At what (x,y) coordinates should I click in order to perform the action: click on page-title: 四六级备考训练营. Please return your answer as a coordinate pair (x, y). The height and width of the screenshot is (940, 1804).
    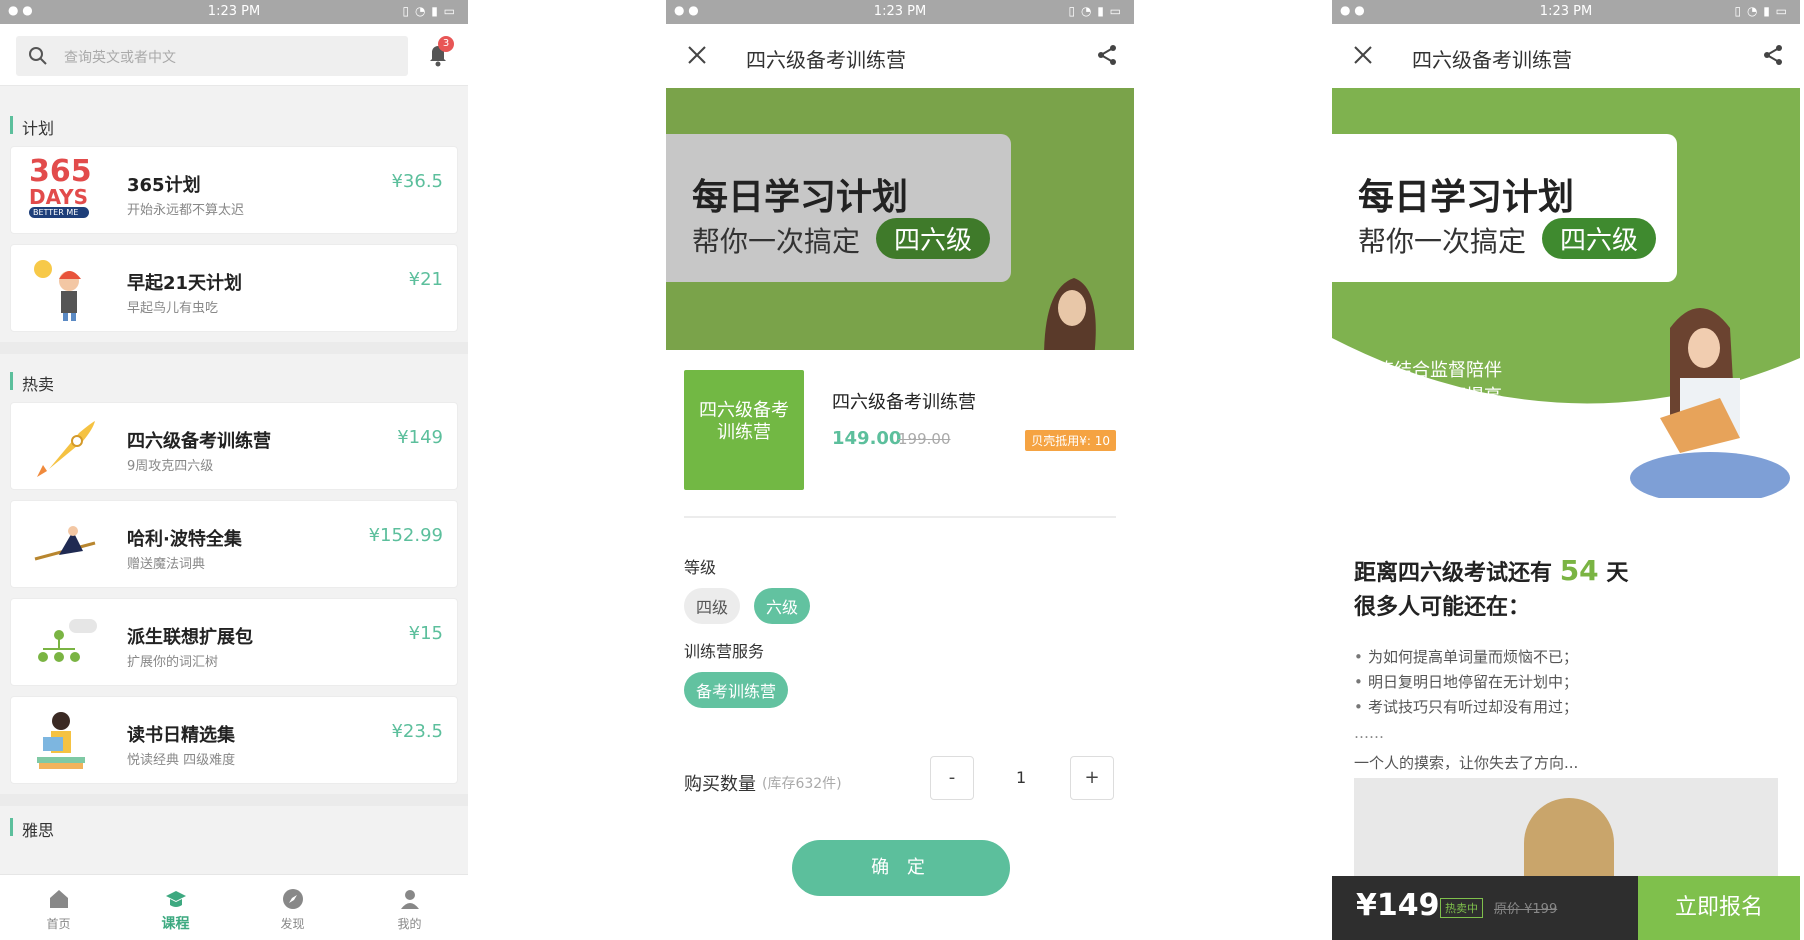
    Looking at the image, I should click on (826, 60).